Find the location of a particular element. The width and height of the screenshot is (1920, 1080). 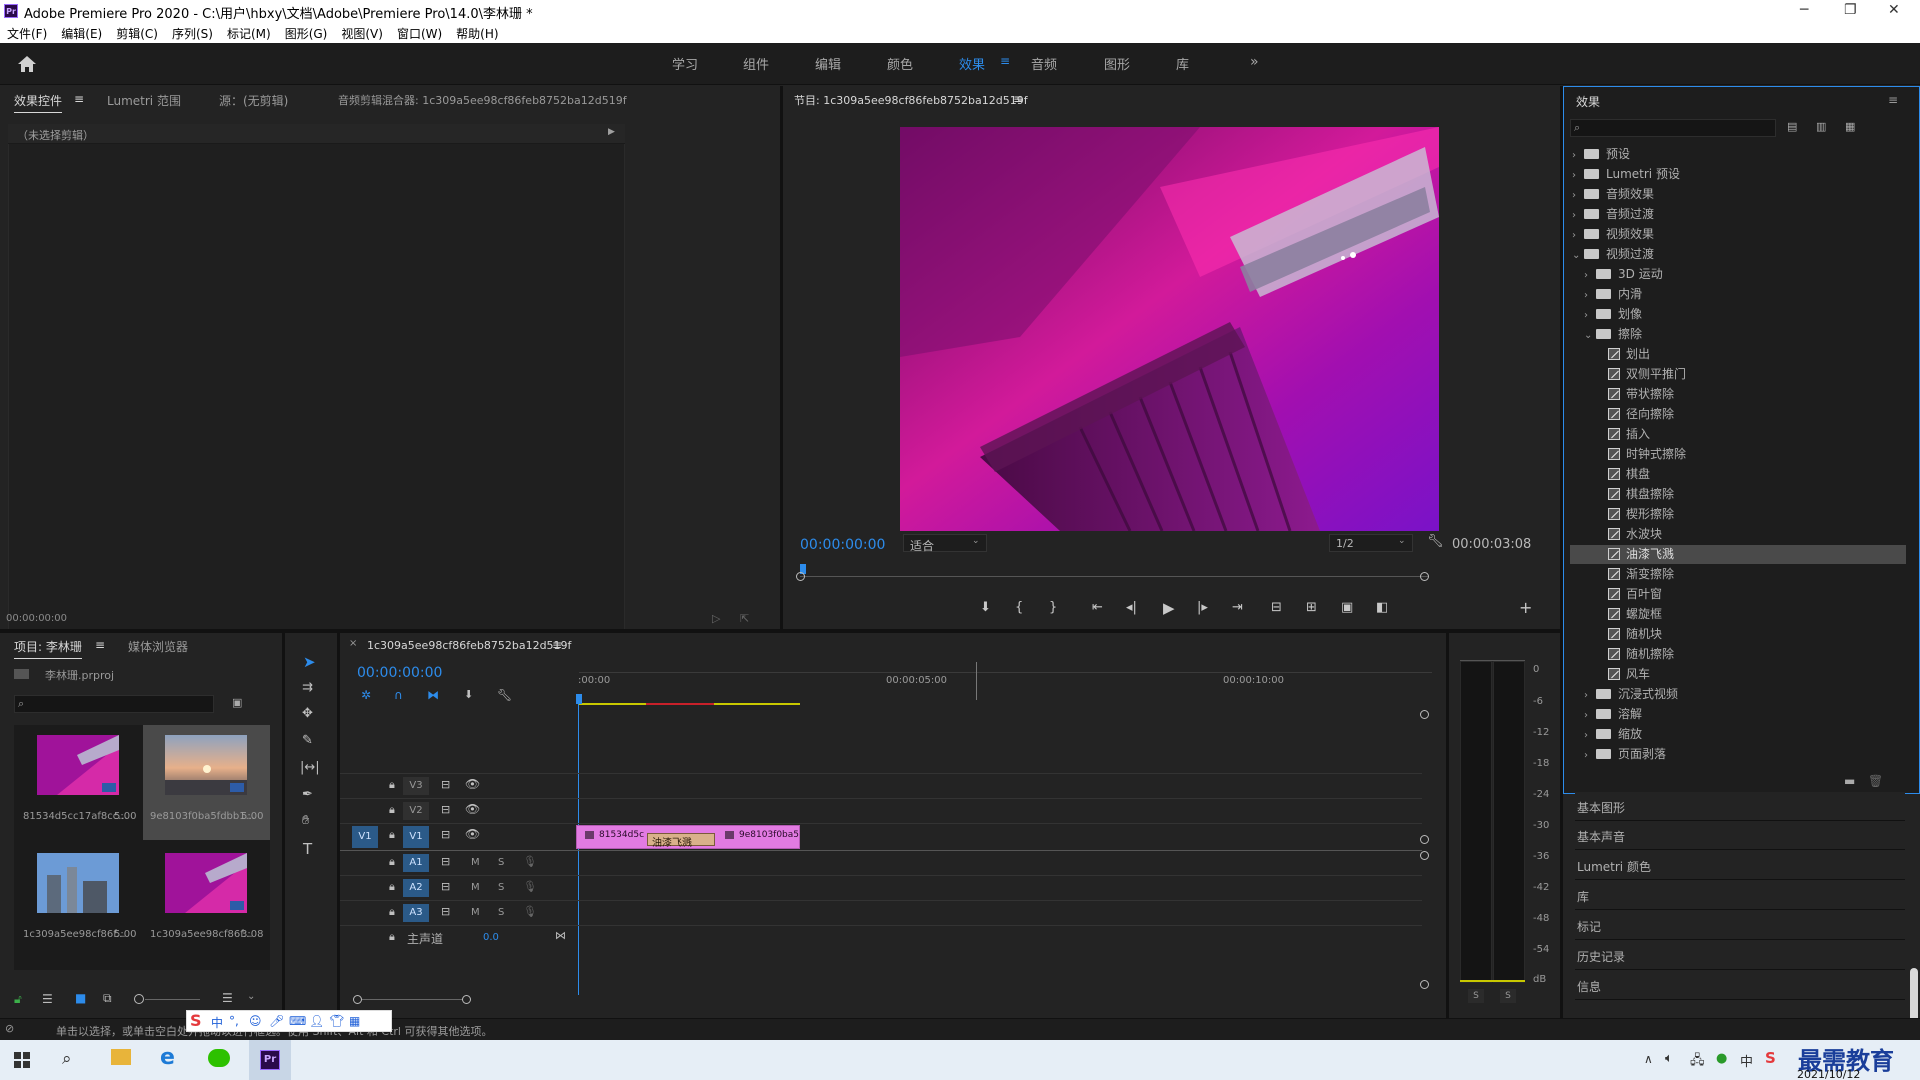

sort-icon: ☰ is located at coordinates (227, 998).